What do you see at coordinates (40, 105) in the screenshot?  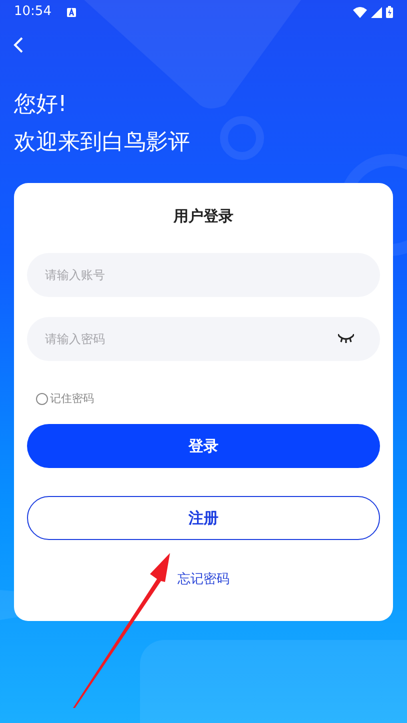 I see `greeting-text: 您好!` at bounding box center [40, 105].